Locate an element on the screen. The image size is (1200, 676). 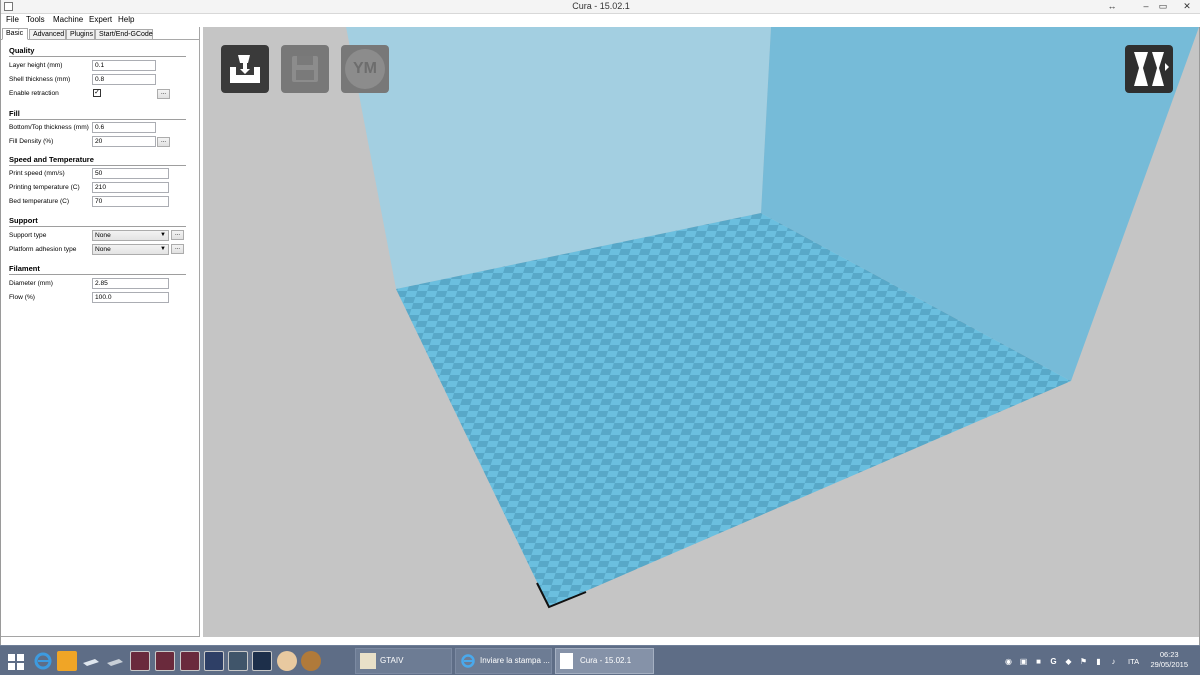
clock: 06:23 29/05/2015 is located at coordinates (1169, 660).